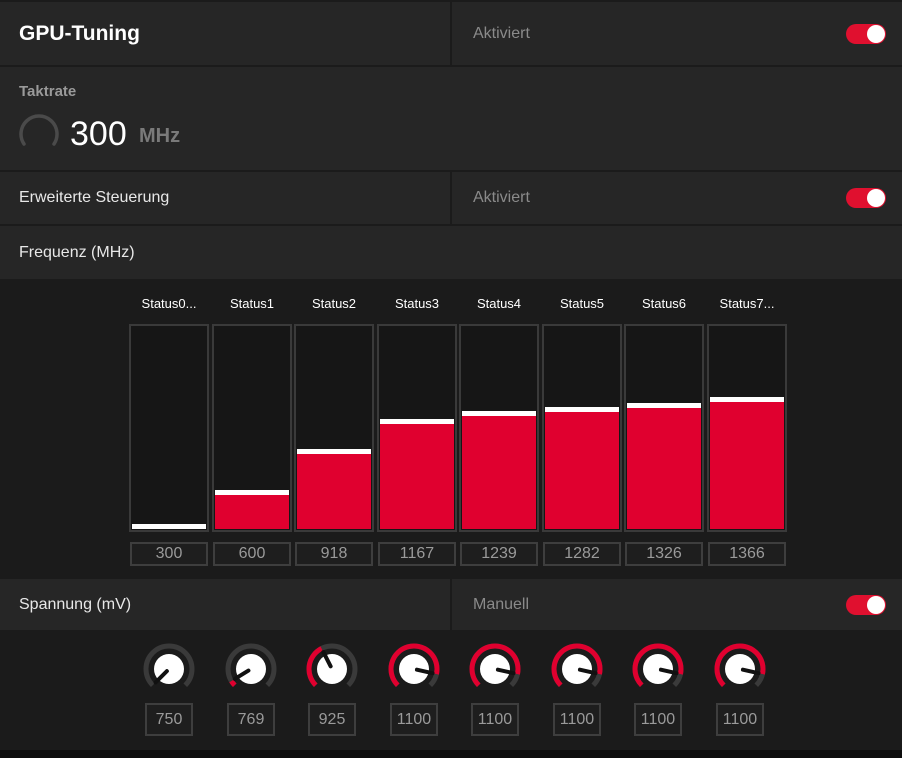  What do you see at coordinates (233, 683) in the screenshot?
I see `knob-value-arc` at bounding box center [233, 683].